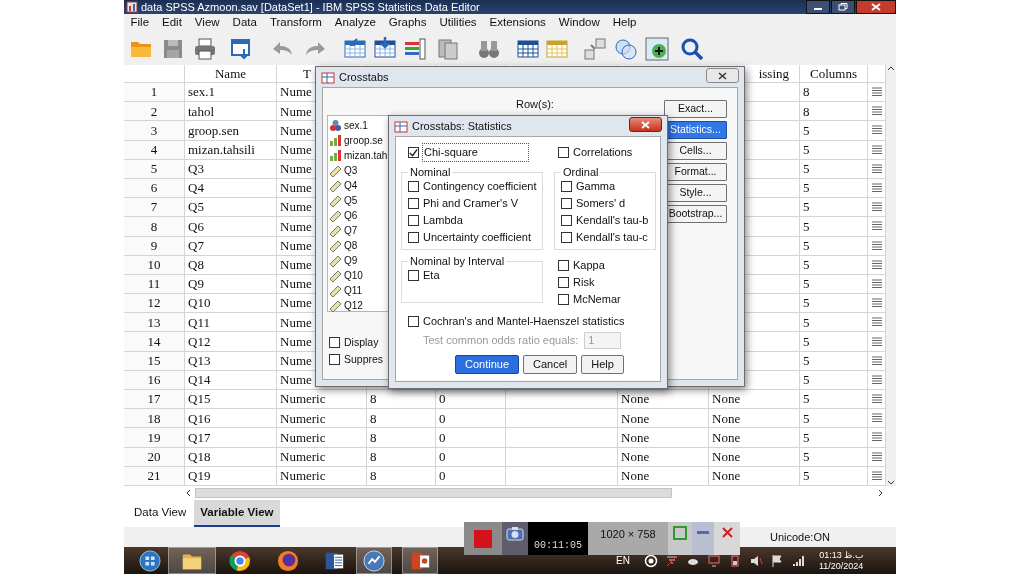  Describe the element at coordinates (841, 566) in the screenshot. I see `clock-date: 11/20/2024` at that location.